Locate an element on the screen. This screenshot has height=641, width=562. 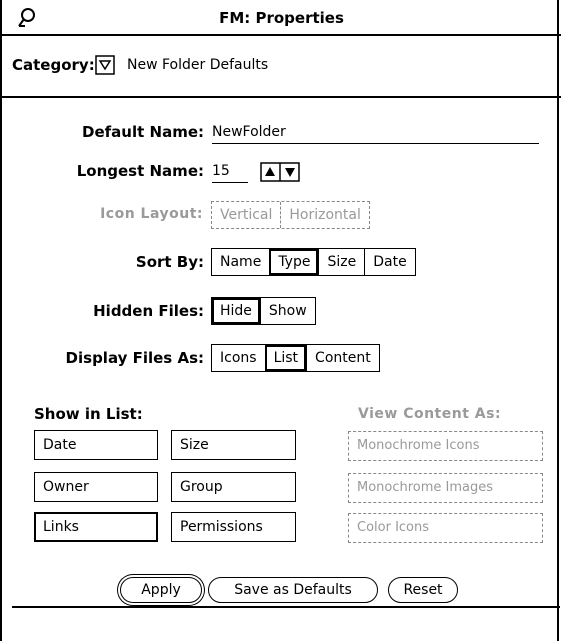
show-in-list-group: Group is located at coordinates (233, 487).